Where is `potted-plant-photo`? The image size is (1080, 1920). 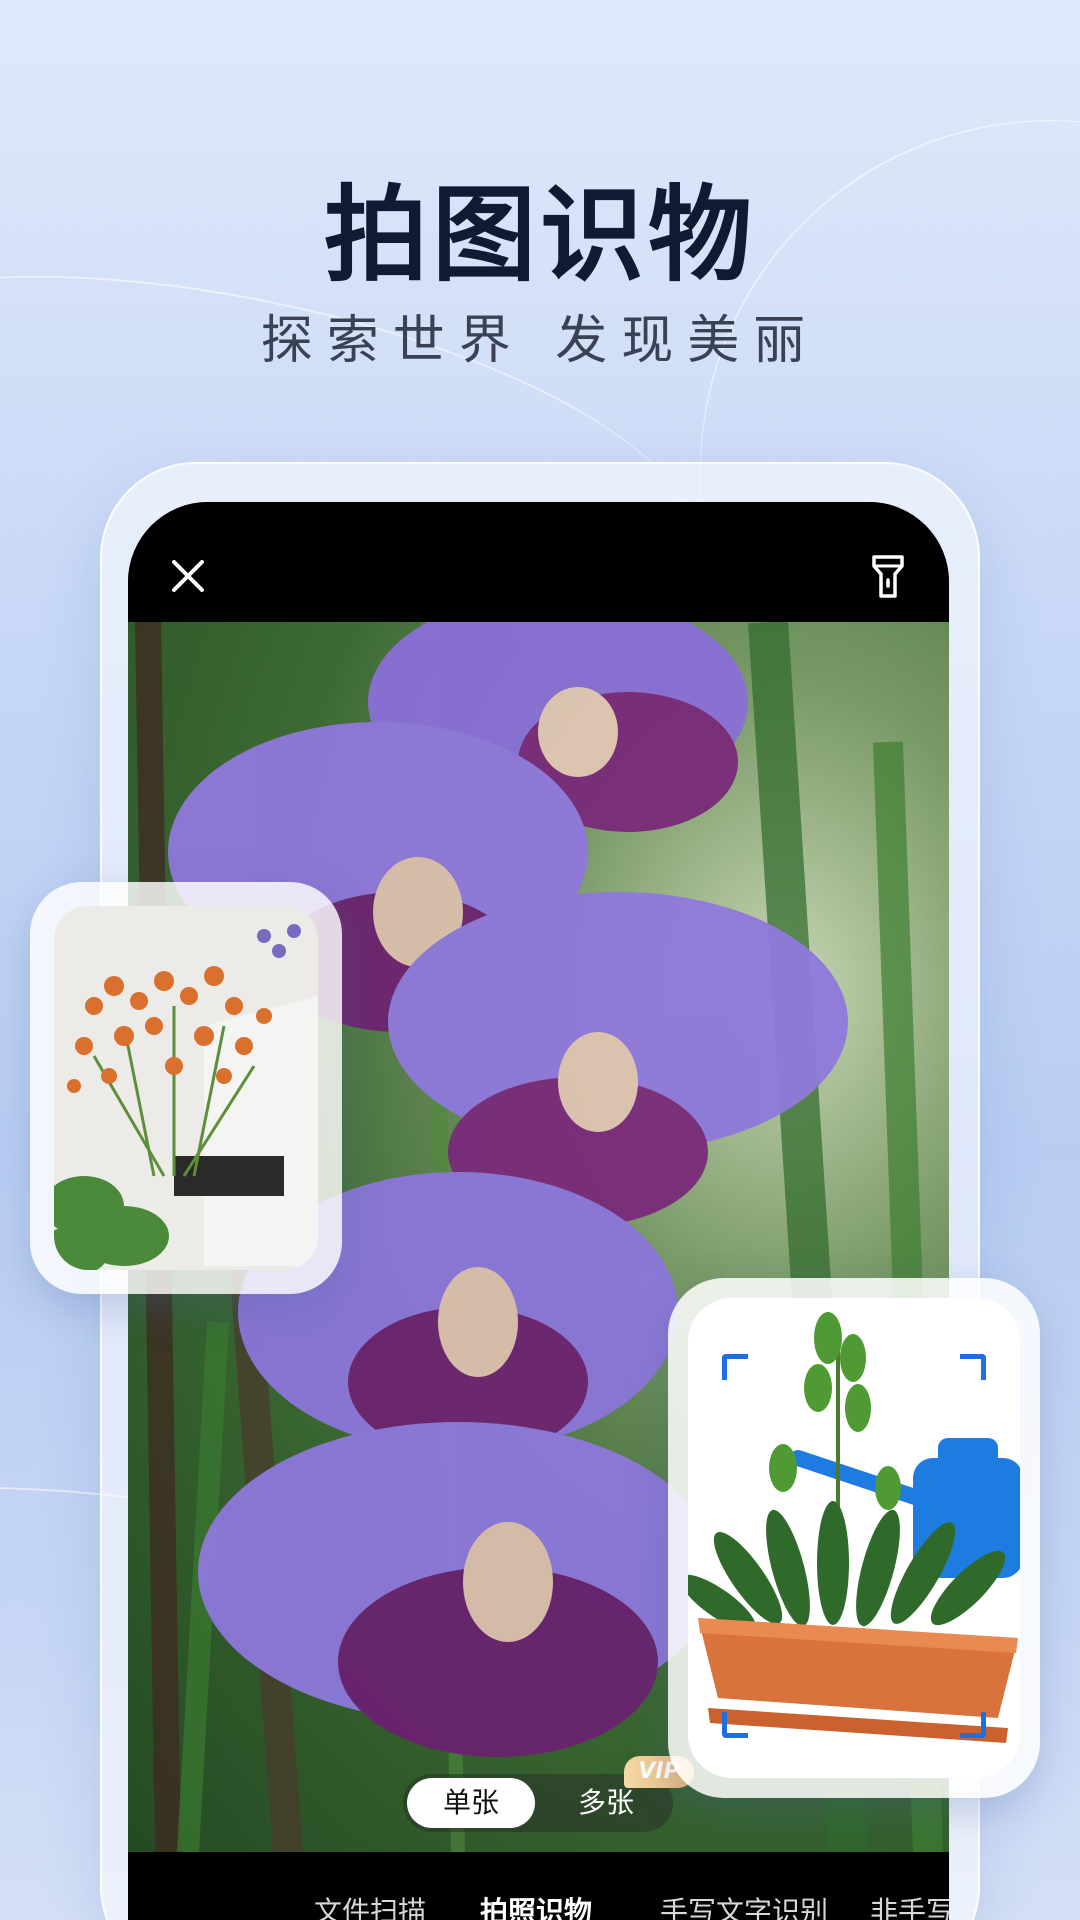 potted-plant-photo is located at coordinates (854, 1538).